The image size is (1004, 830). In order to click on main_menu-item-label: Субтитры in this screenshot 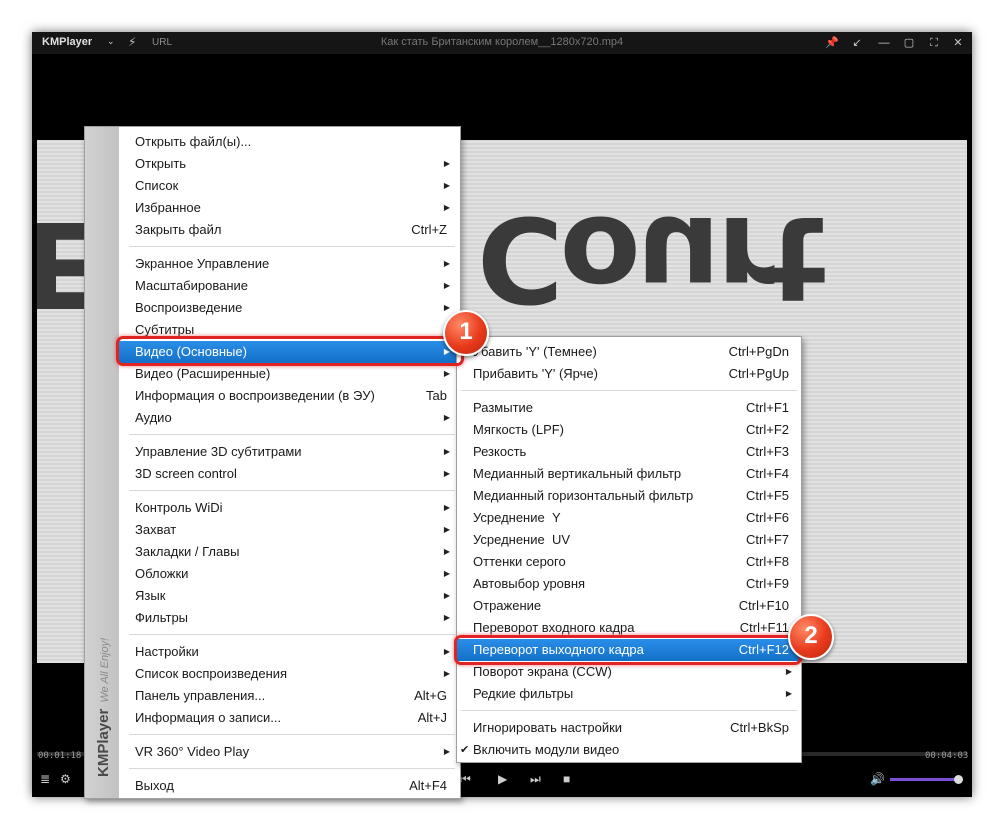, I will do `click(165, 329)`.